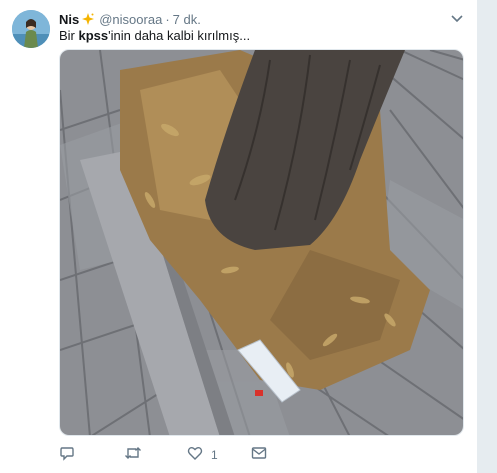 This screenshot has width=497, height=473. What do you see at coordinates (214, 455) in the screenshot?
I see `like-count: 1` at bounding box center [214, 455].